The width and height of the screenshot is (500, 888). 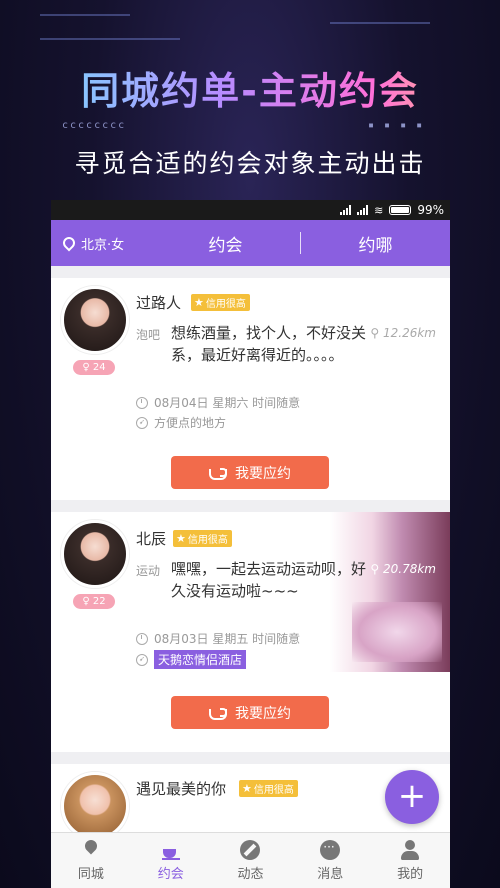 I want to click on chat-bubble-icon, so click(x=330, y=849).